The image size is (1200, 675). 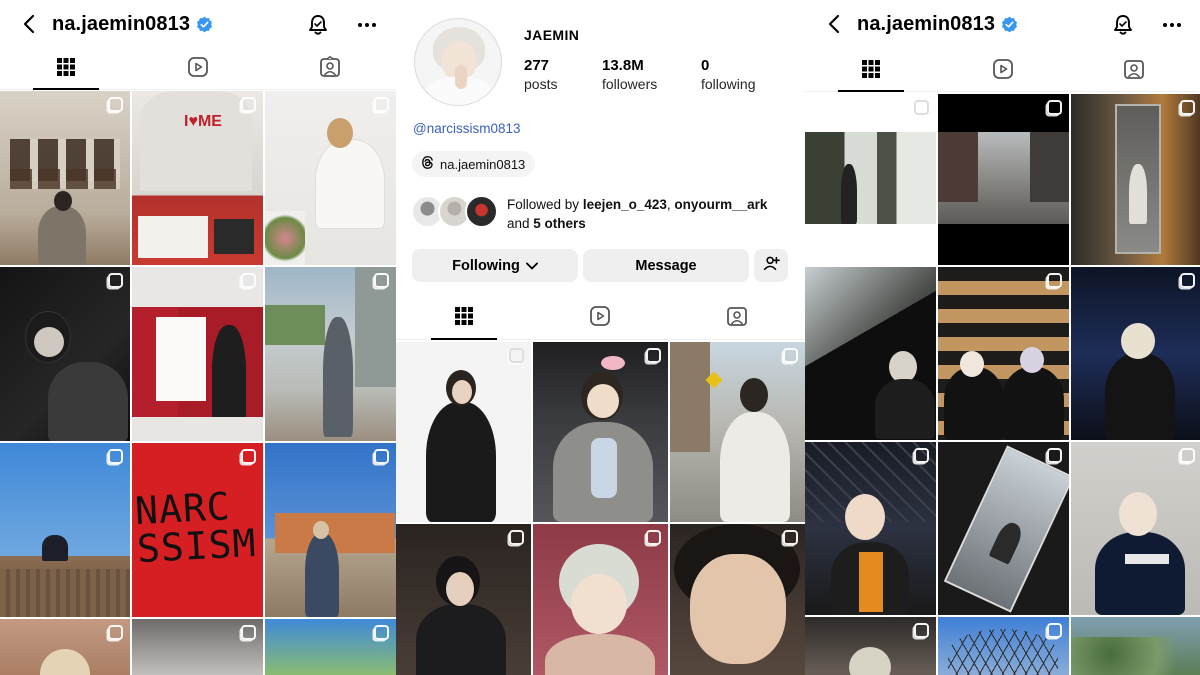 I want to click on stat-posts: 277 posts, so click(x=540, y=74).